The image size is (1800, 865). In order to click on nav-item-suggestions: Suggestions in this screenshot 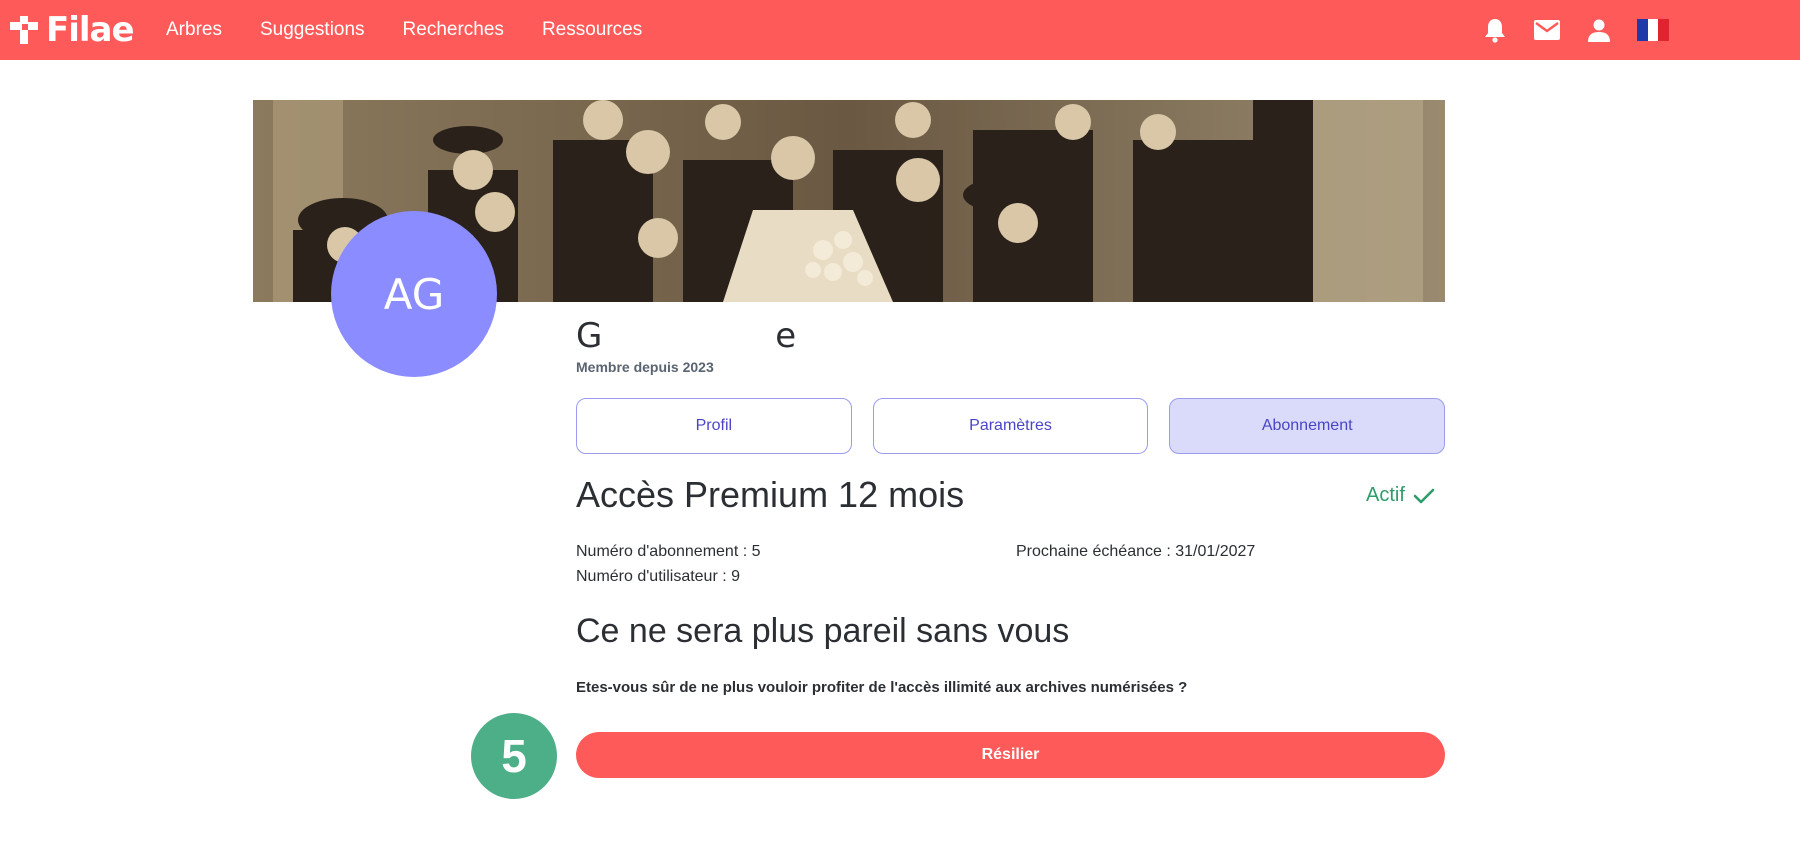, I will do `click(312, 30)`.